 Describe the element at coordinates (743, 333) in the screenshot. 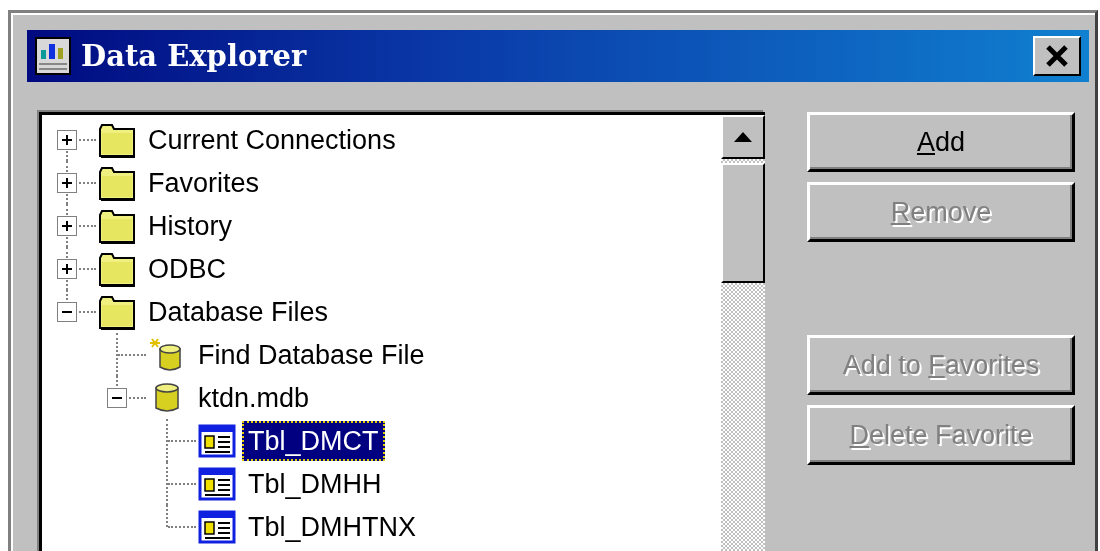

I see `scrollbar` at that location.